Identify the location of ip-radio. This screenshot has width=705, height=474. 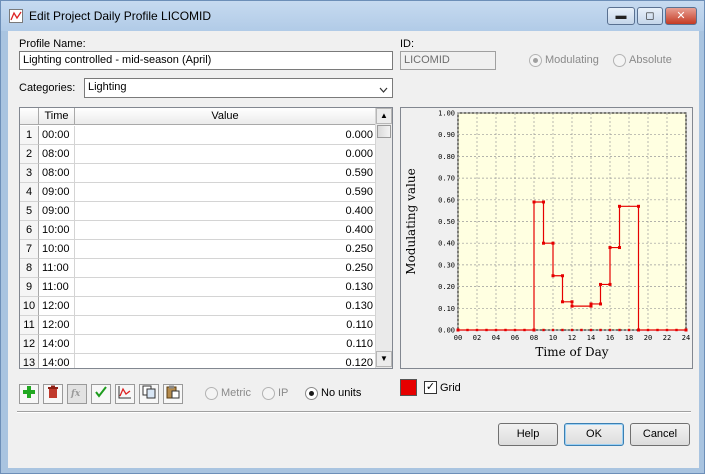
(268, 393).